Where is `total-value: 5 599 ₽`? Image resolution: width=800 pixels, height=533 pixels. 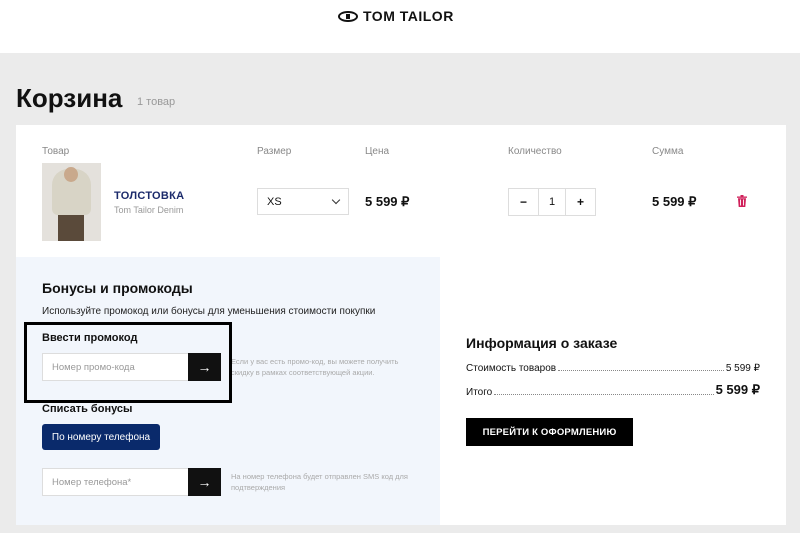 total-value: 5 599 ₽ is located at coordinates (737, 389).